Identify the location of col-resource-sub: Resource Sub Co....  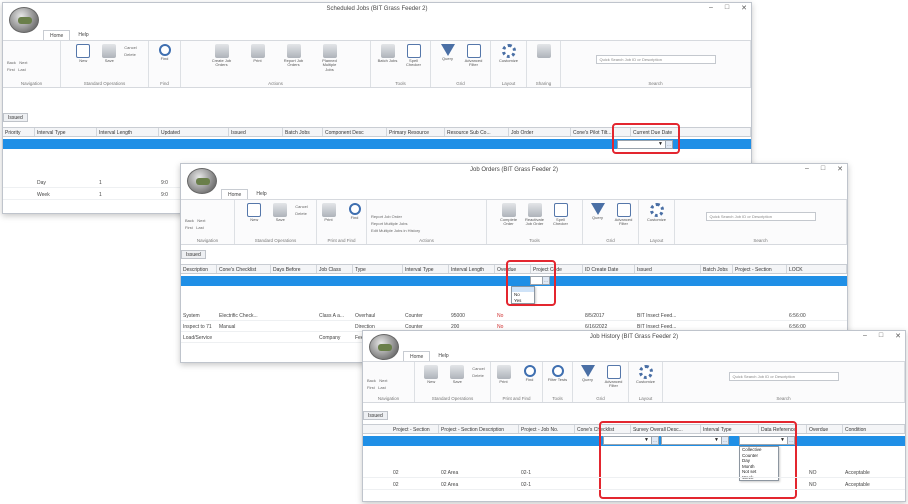
(477, 132).